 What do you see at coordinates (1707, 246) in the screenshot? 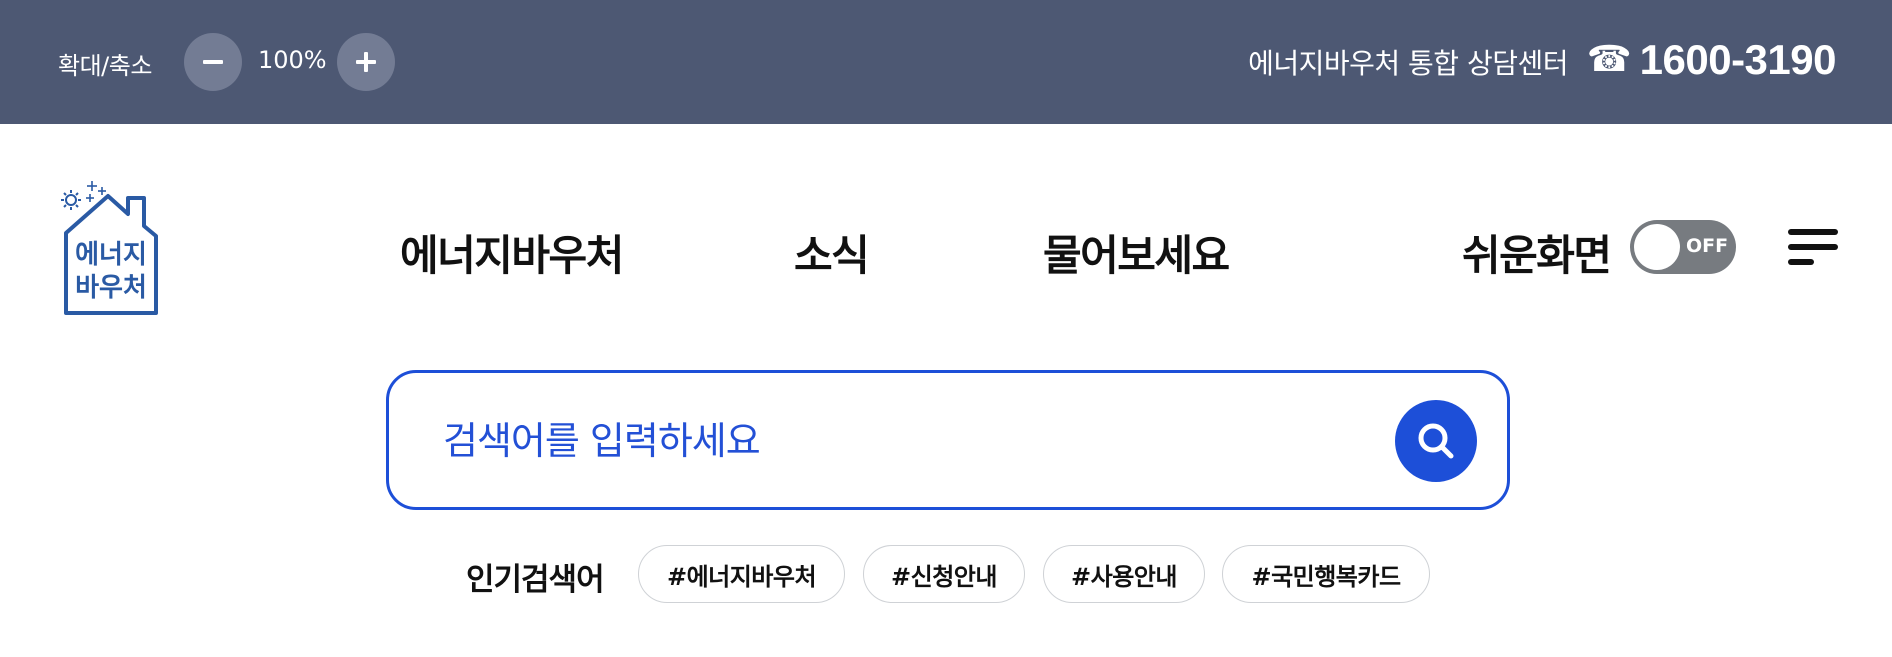
I see `toggle-state-text: OFF` at bounding box center [1707, 246].